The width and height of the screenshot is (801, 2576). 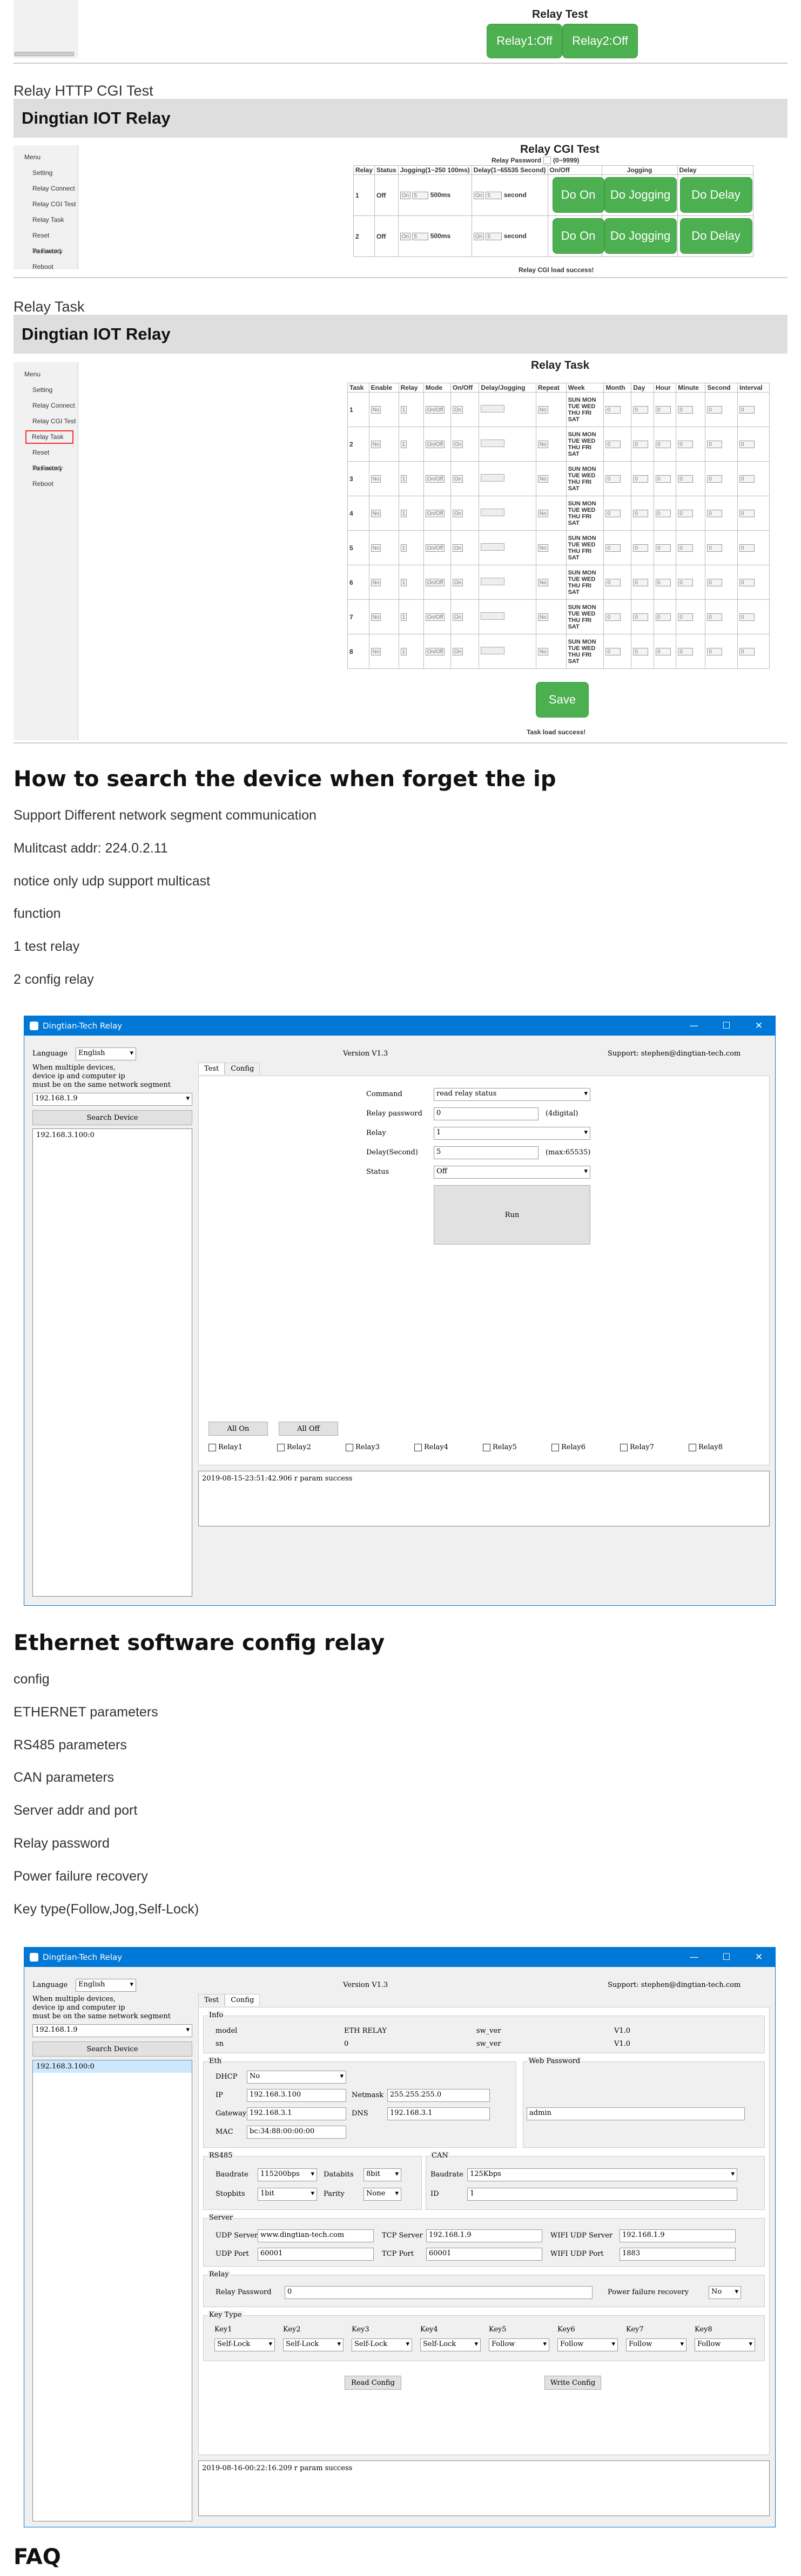 What do you see at coordinates (678, 2235) in the screenshot?
I see `wifi-udp-server-input: 192.168.1.9` at bounding box center [678, 2235].